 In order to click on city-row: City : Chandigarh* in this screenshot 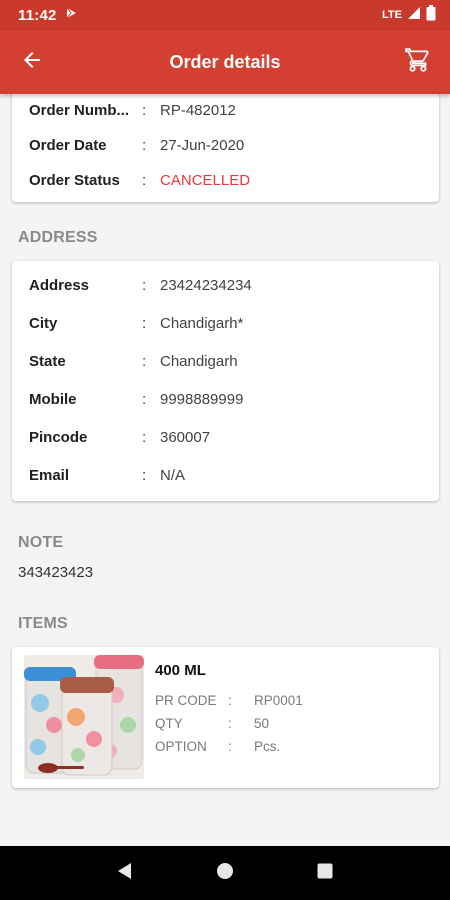, I will do `click(229, 323)`.